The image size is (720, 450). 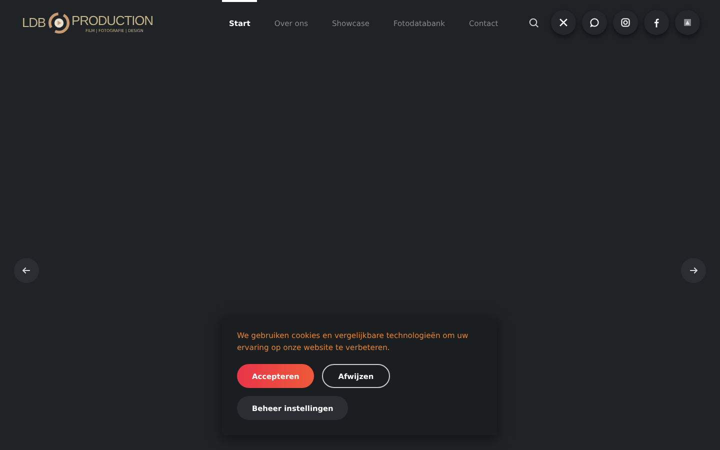 I want to click on chat-bubble-icon, so click(x=594, y=22).